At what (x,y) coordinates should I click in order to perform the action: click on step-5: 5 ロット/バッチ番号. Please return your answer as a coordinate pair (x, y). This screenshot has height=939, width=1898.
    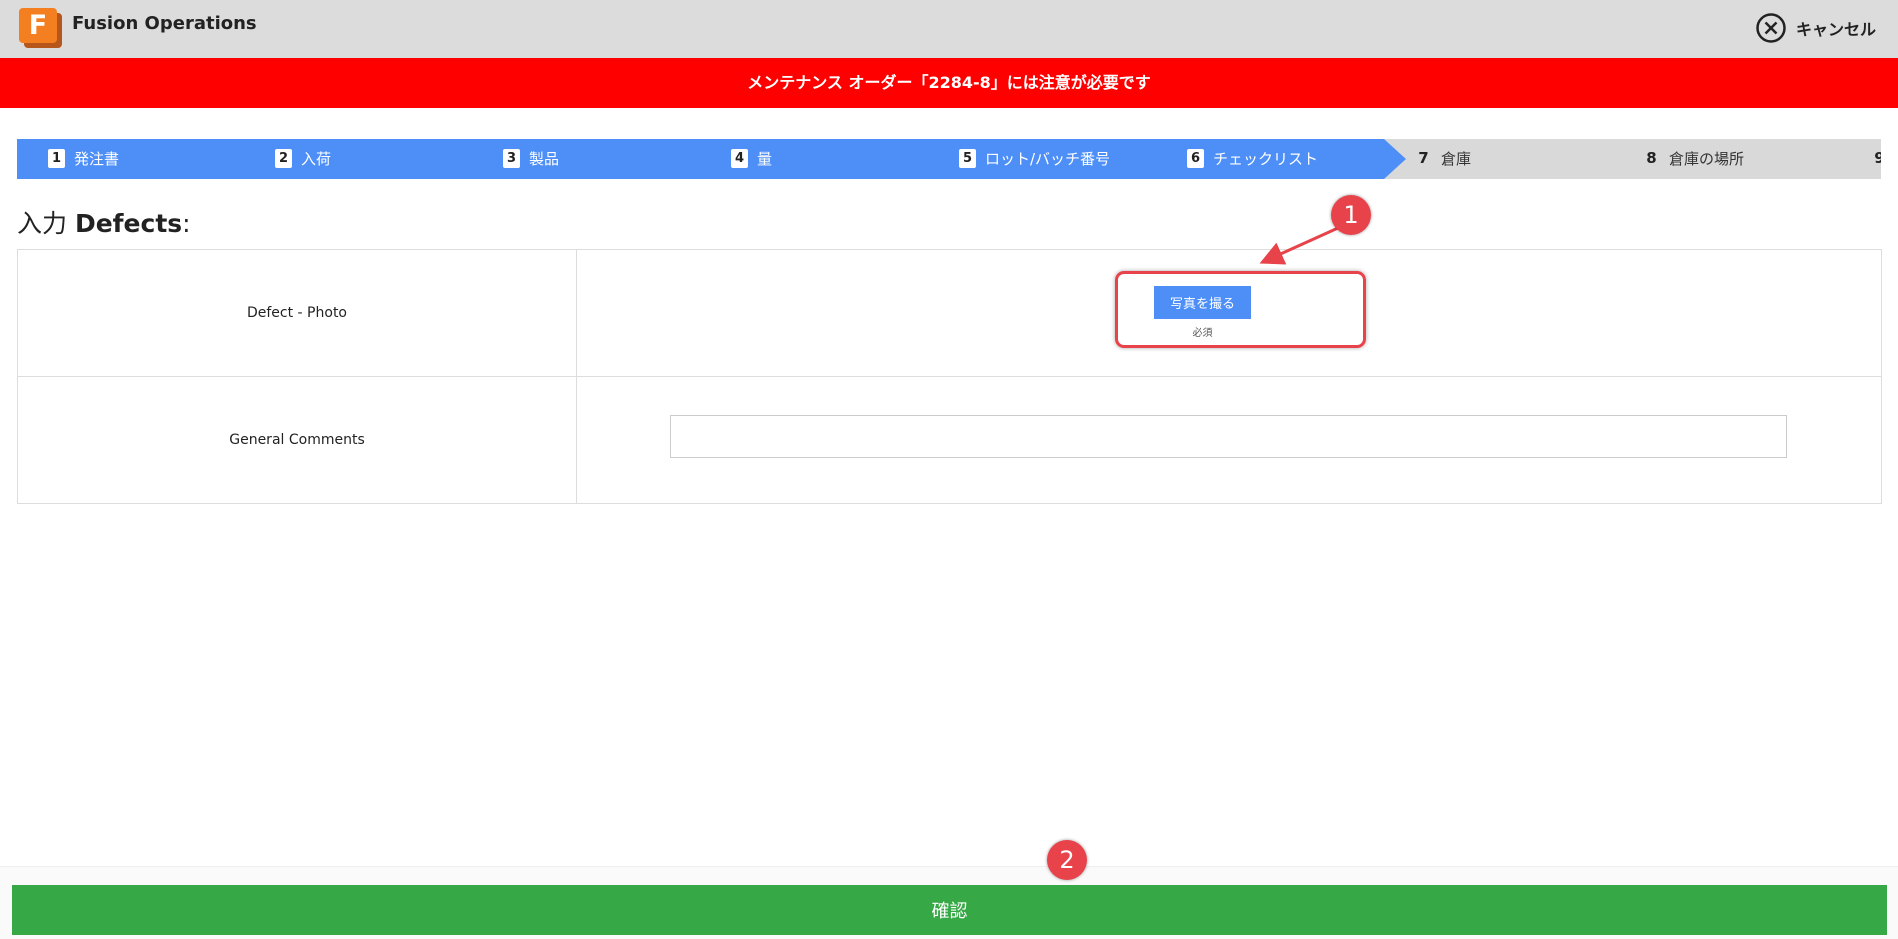
    Looking at the image, I should click on (1055, 159).